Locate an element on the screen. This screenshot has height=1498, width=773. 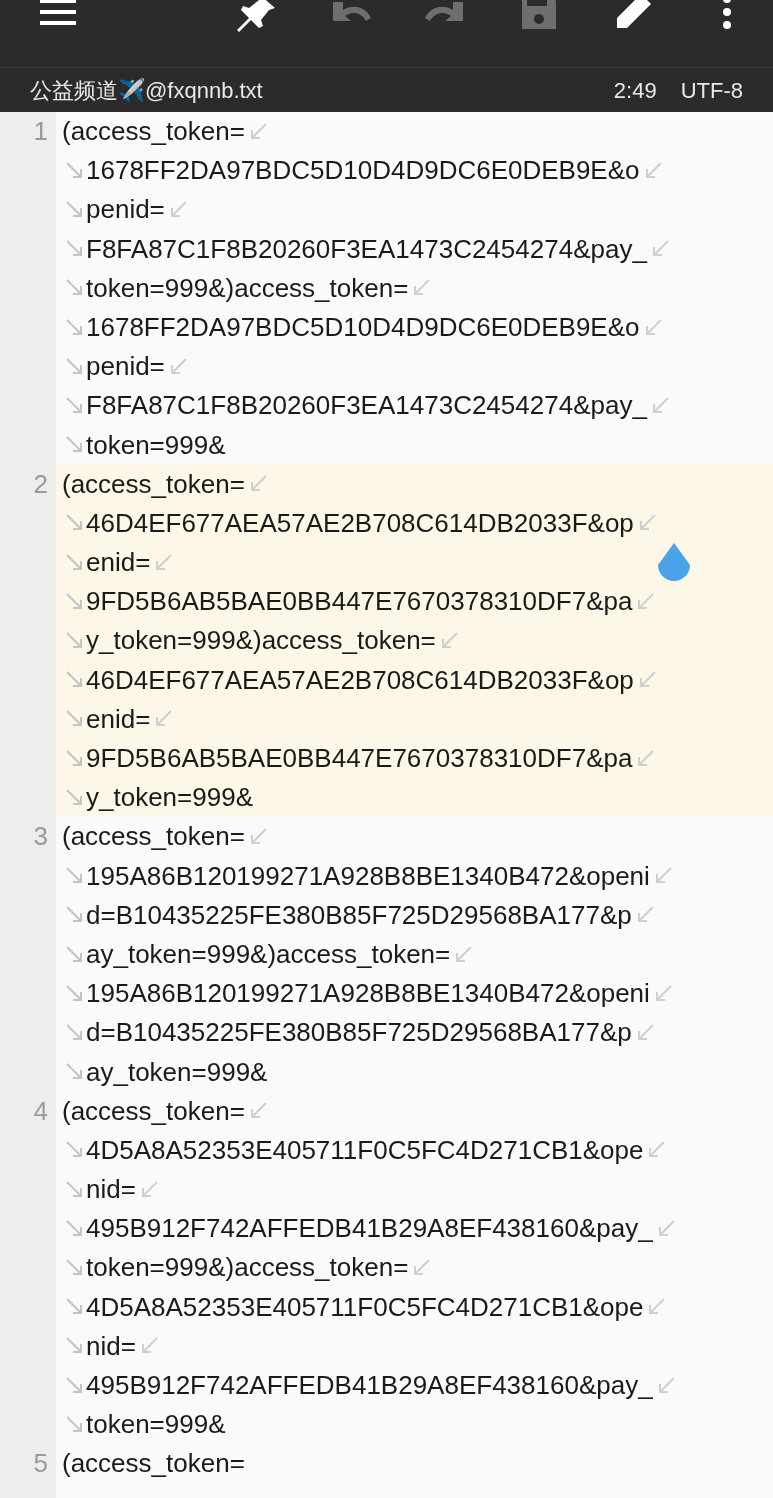
line-number: 5 is located at coordinates (40, 1464).